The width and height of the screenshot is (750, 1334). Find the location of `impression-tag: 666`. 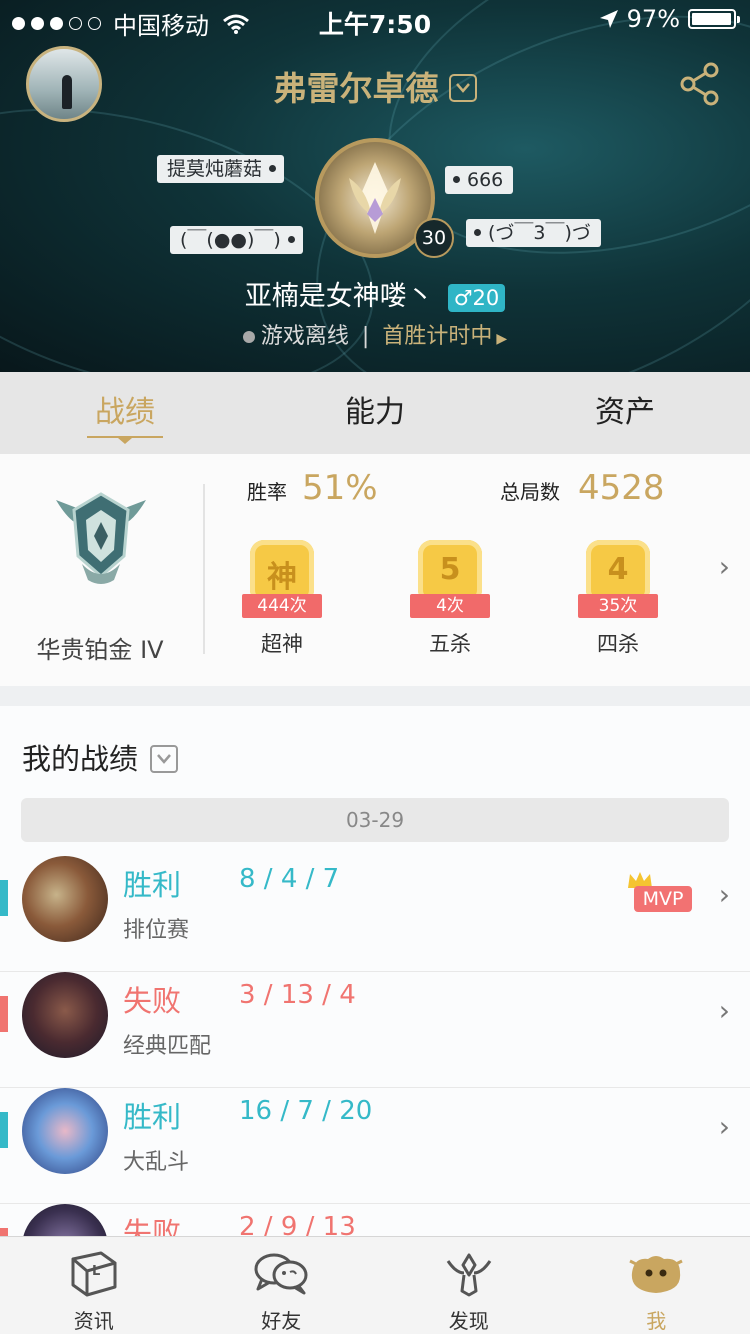

impression-tag: 666 is located at coordinates (479, 180).